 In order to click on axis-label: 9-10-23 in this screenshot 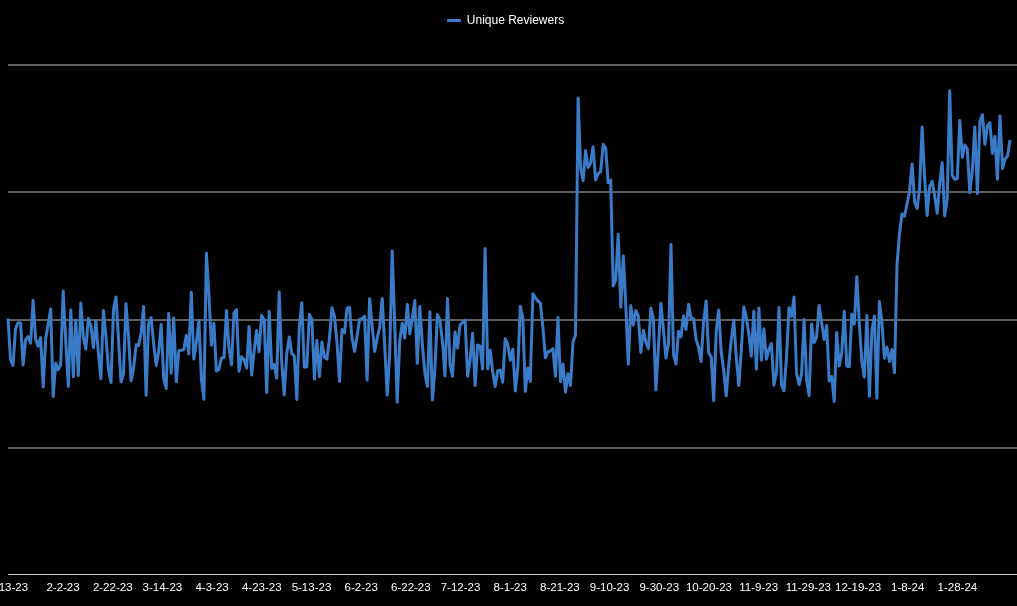, I will do `click(609, 587)`.